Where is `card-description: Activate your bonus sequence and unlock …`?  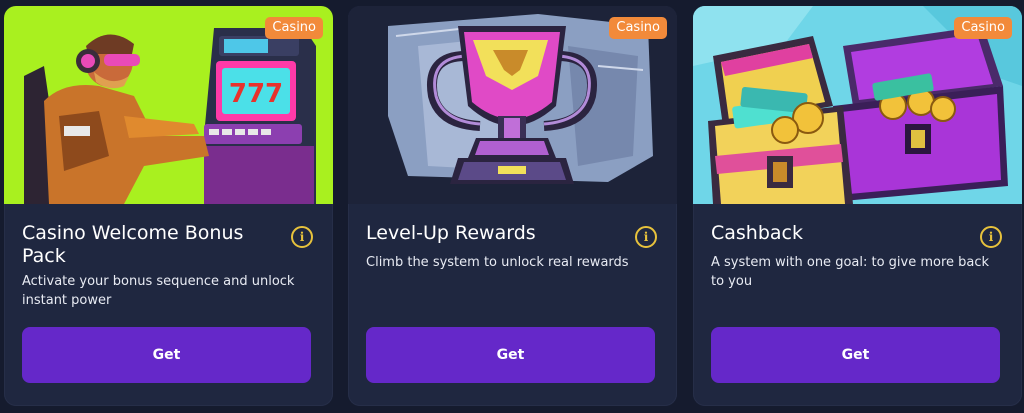 card-description: Activate your bonus sequence and unlock … is located at coordinates (158, 291).